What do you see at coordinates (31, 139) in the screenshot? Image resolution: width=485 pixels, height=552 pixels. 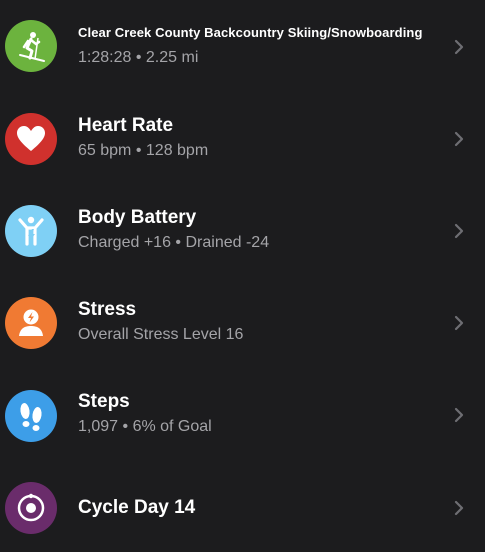 I see `heart-icon` at bounding box center [31, 139].